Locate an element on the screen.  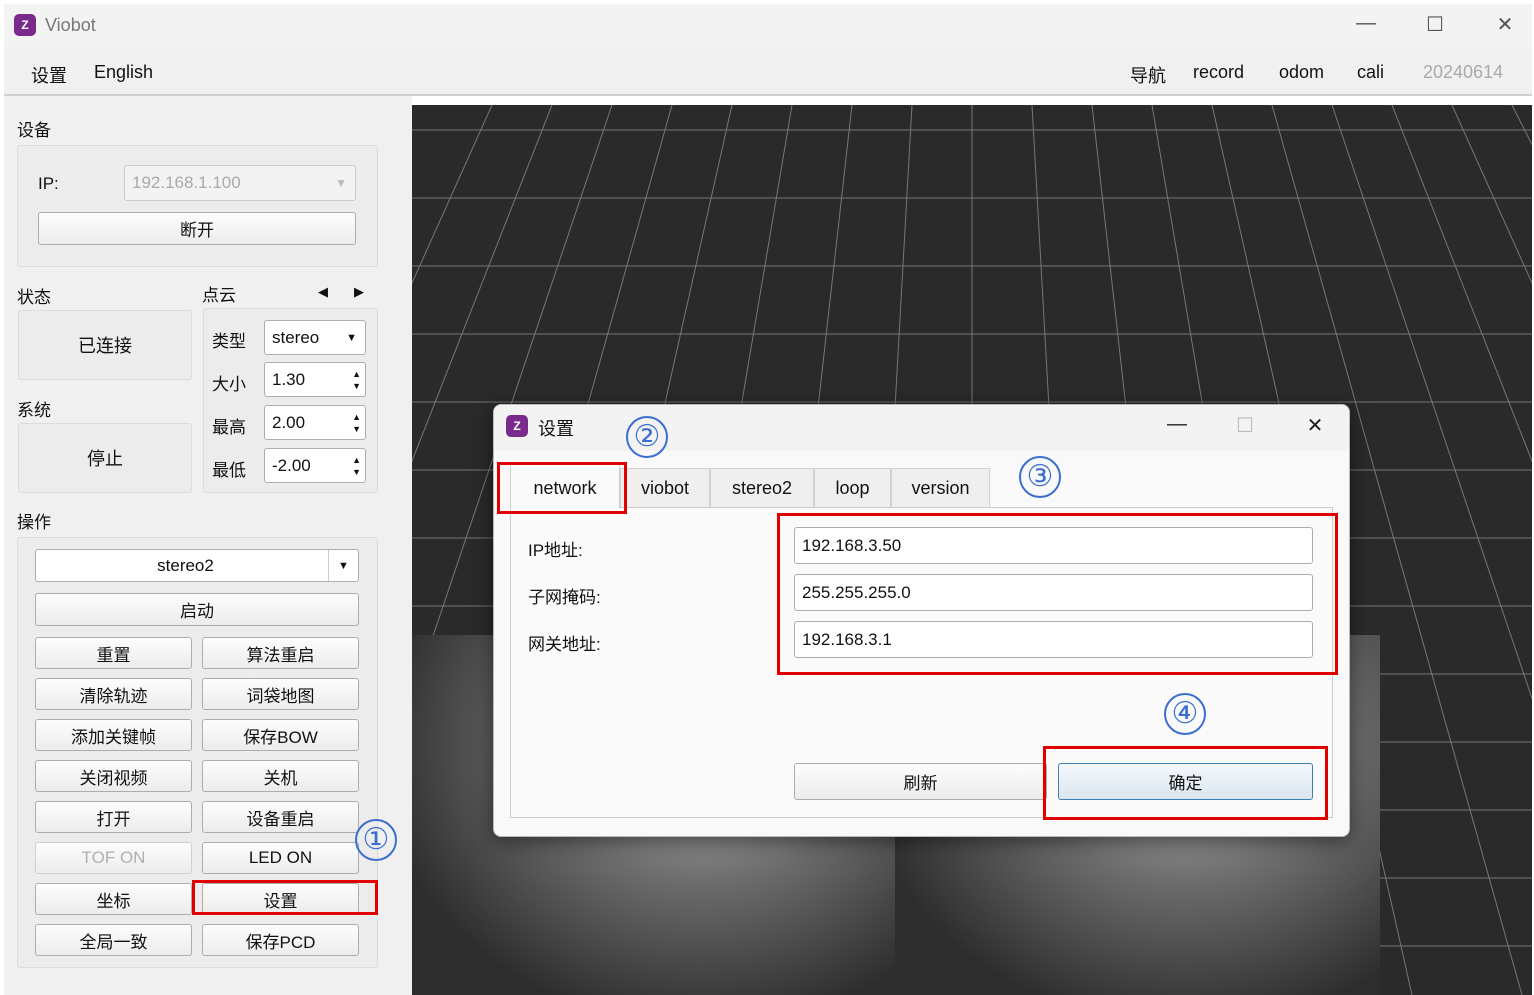
min-spinbox: -2.00 ▲ ▼ is located at coordinates (315, 465).